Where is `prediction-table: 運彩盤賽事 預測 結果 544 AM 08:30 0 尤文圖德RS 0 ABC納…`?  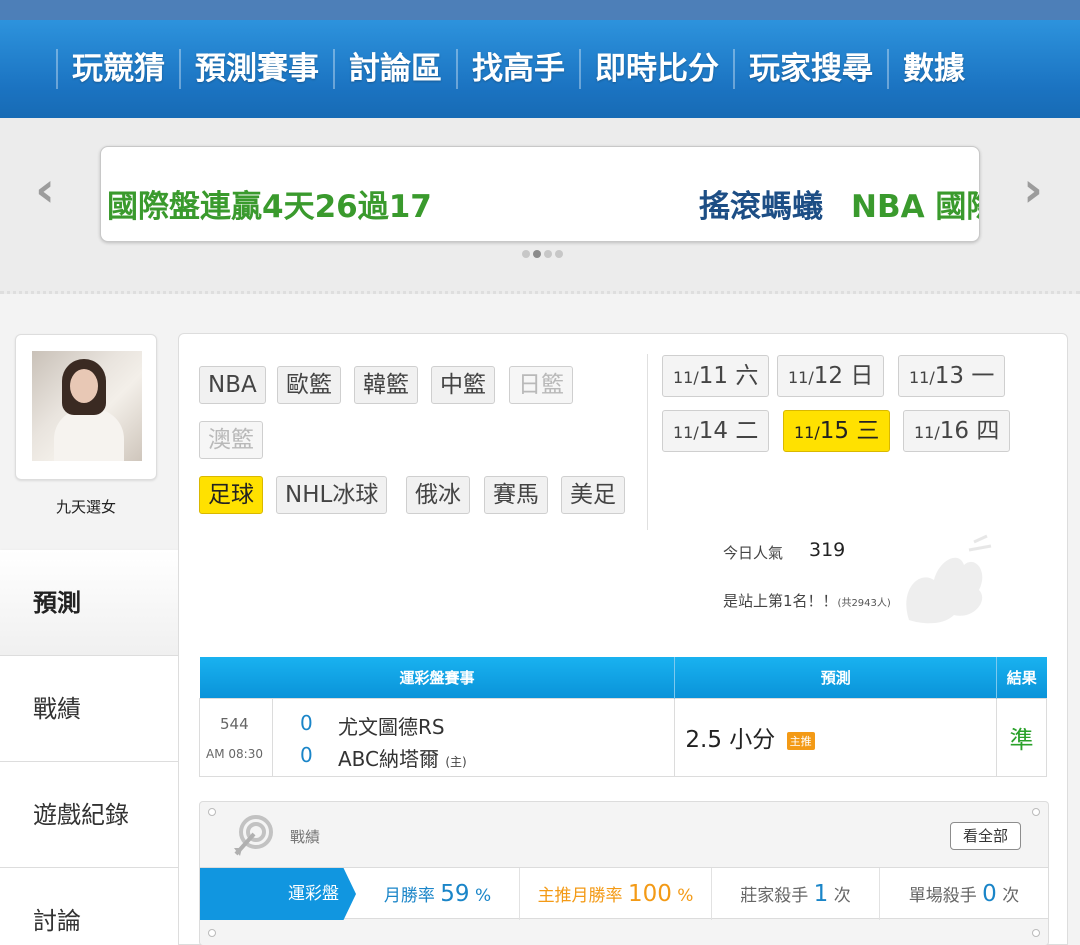 prediction-table: 運彩盤賽事 預測 結果 544 AM 08:30 0 尤文圖德RS 0 ABC納… is located at coordinates (622, 717).